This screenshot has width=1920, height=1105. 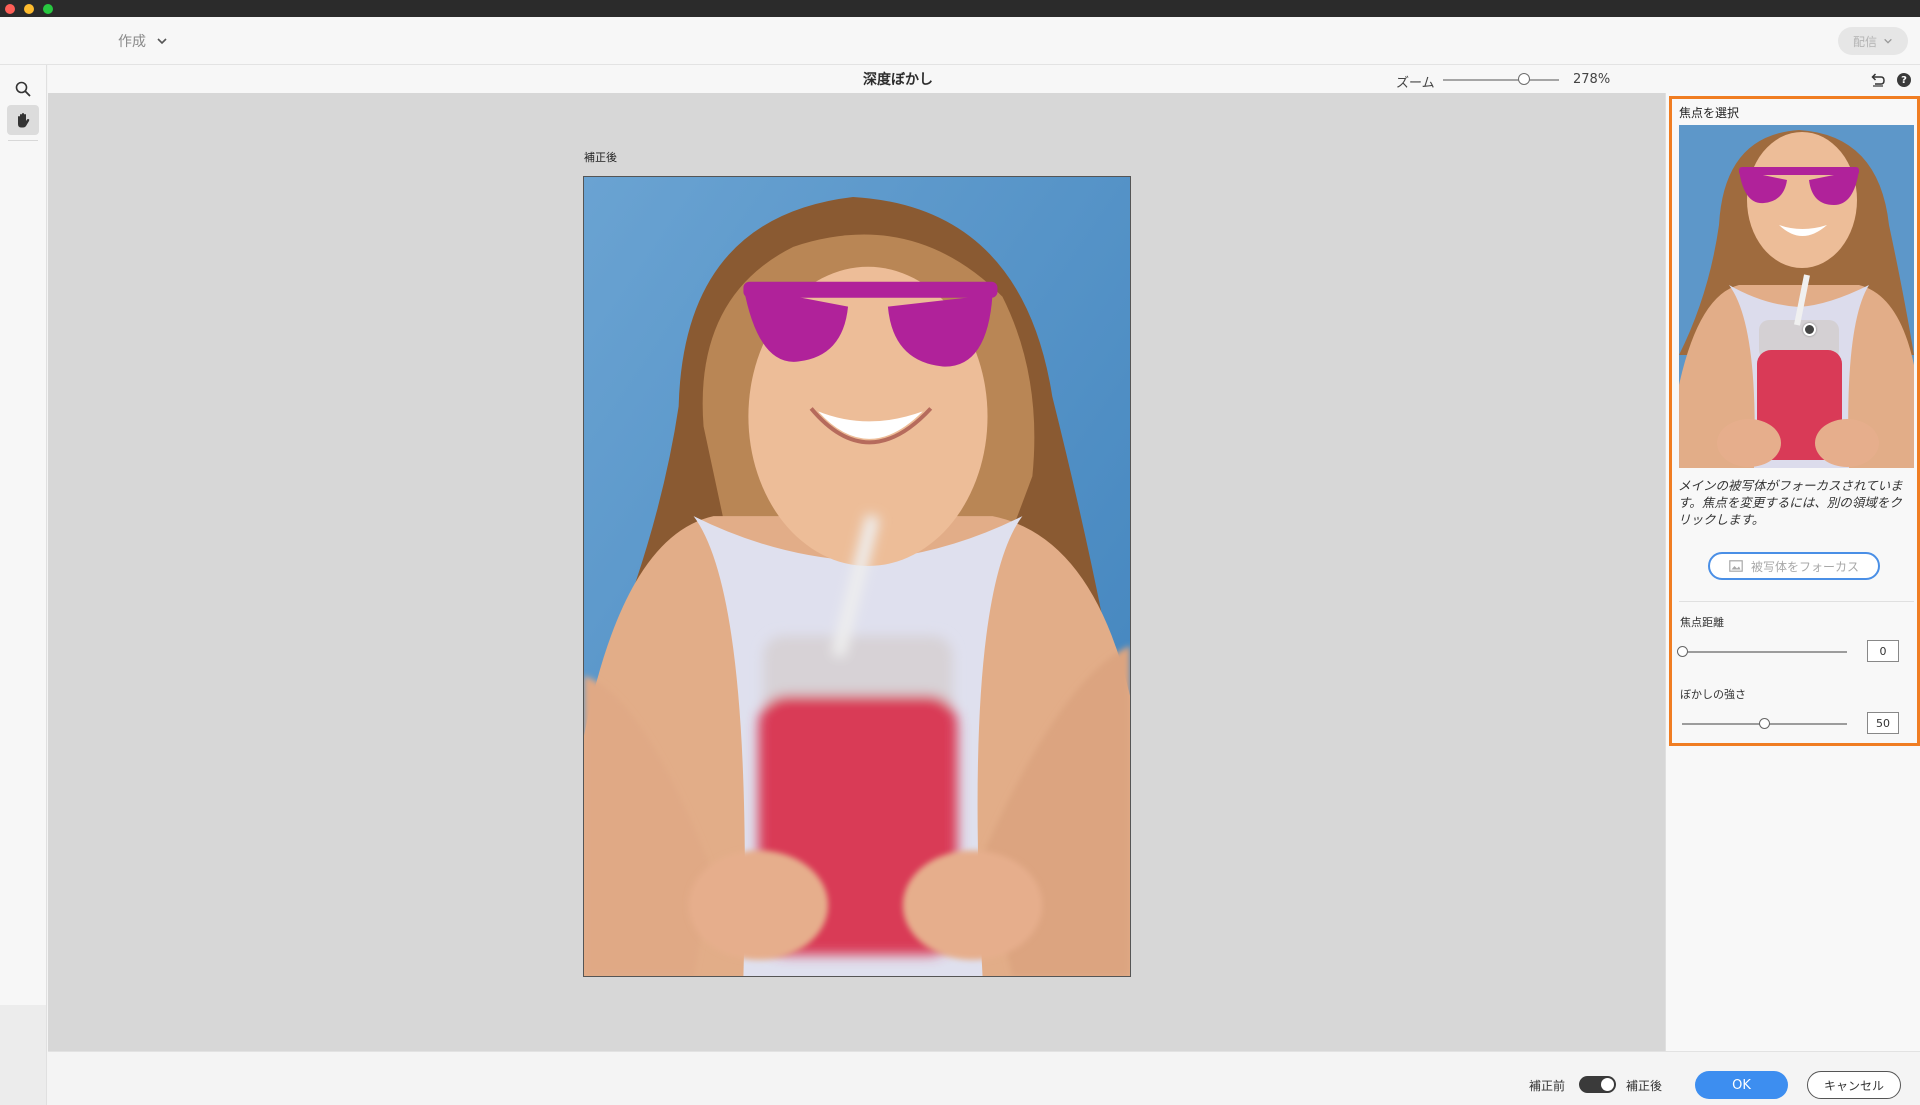 What do you see at coordinates (1607, 1084) in the screenshot?
I see `toggle-knob` at bounding box center [1607, 1084].